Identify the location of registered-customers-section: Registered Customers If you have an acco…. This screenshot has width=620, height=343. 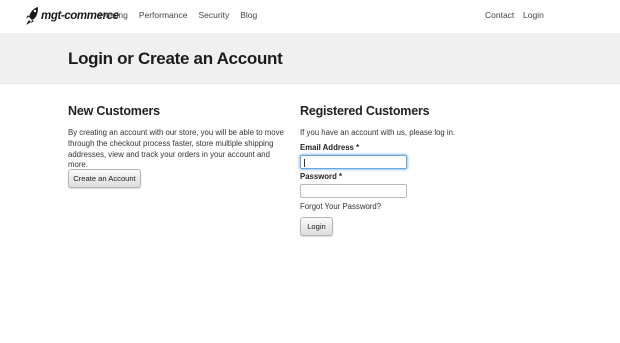
(410, 170).